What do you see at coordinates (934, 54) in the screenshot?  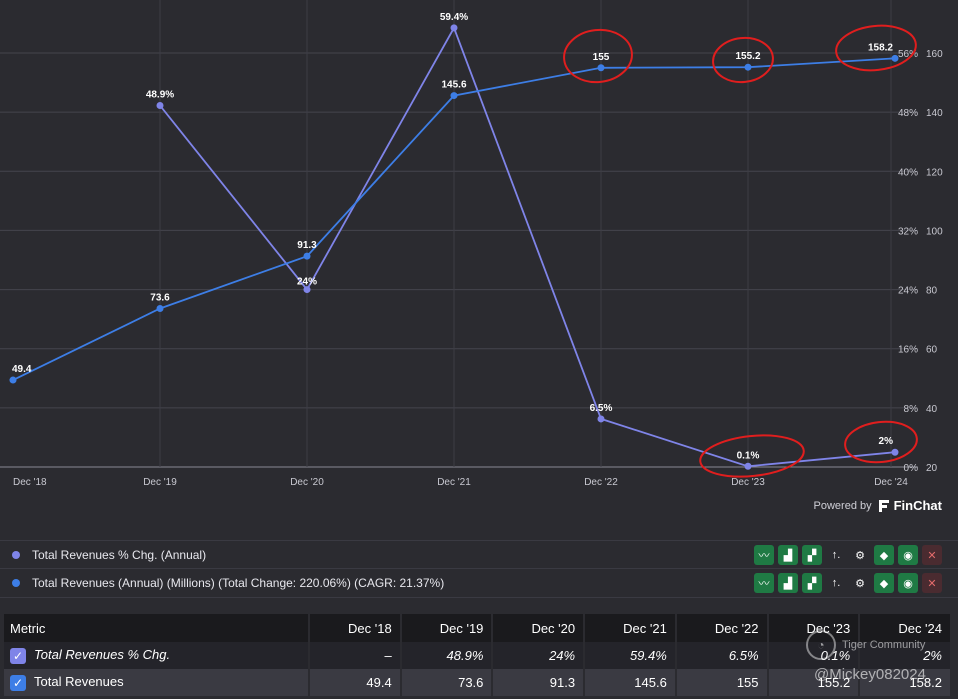 I see `right-axis-tick: 160` at bounding box center [934, 54].